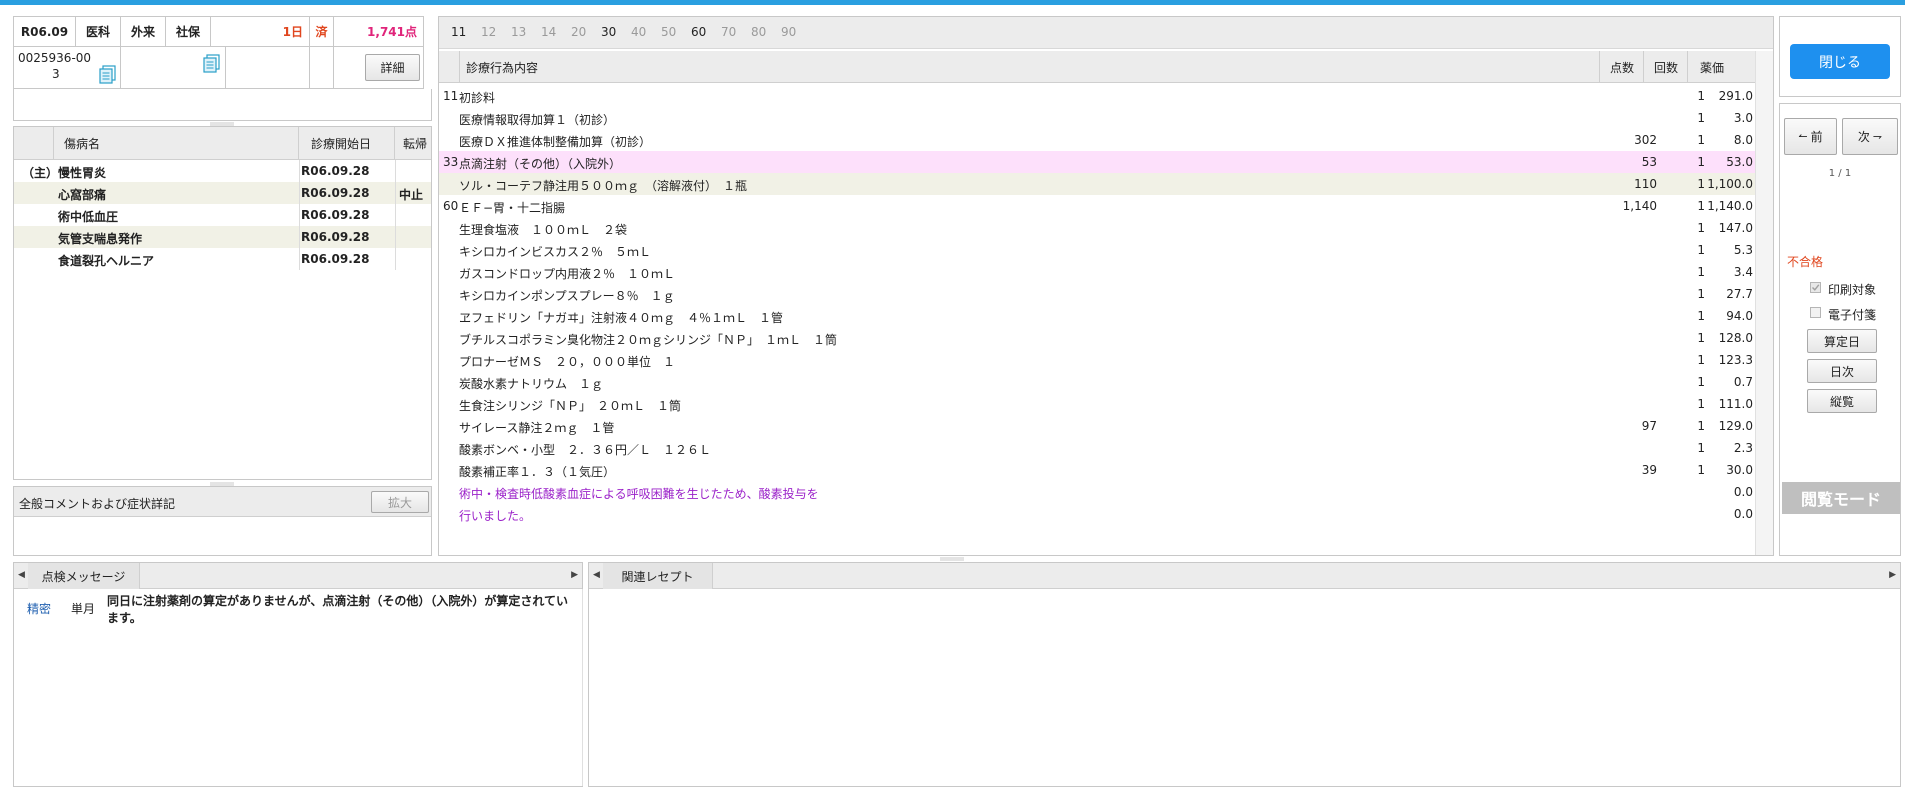 The width and height of the screenshot is (1905, 787). I want to click on tab-11: 11, so click(458, 32).